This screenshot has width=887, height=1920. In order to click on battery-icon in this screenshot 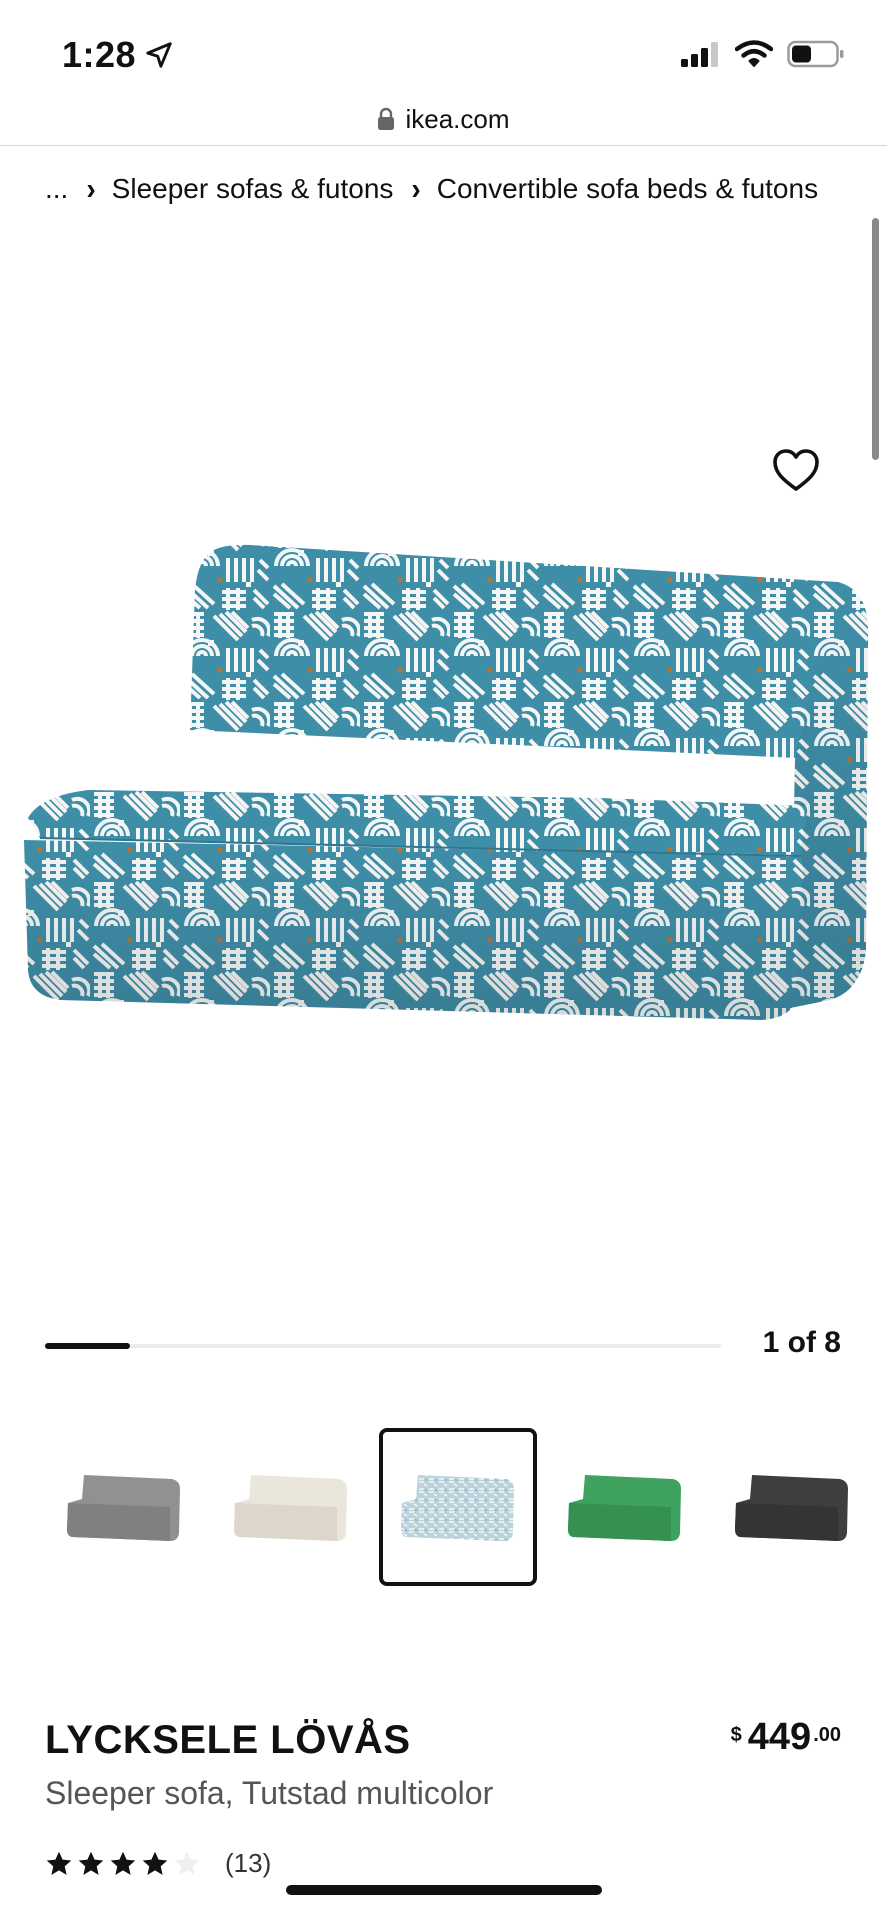, I will do `click(815, 54)`.